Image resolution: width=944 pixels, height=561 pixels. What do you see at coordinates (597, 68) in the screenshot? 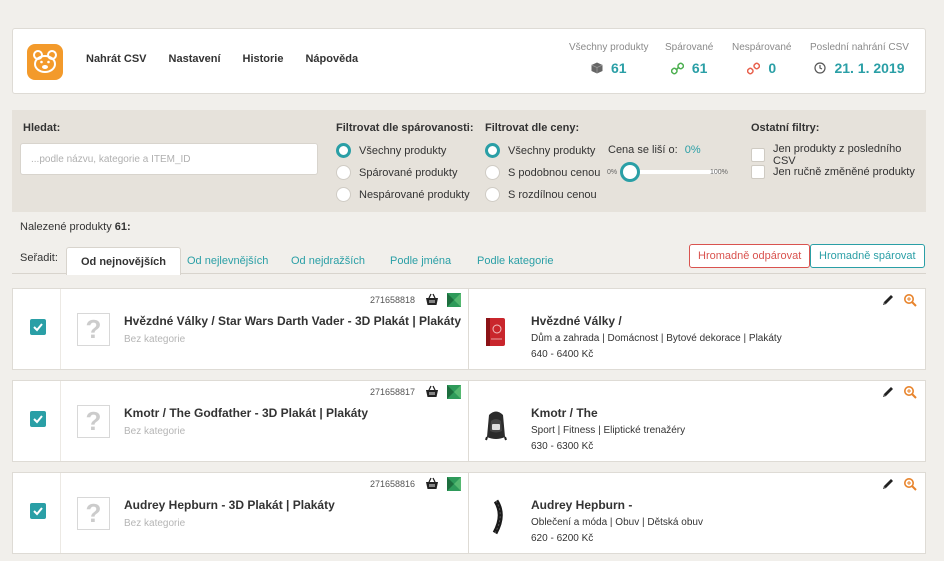
I see `box-icon` at bounding box center [597, 68].